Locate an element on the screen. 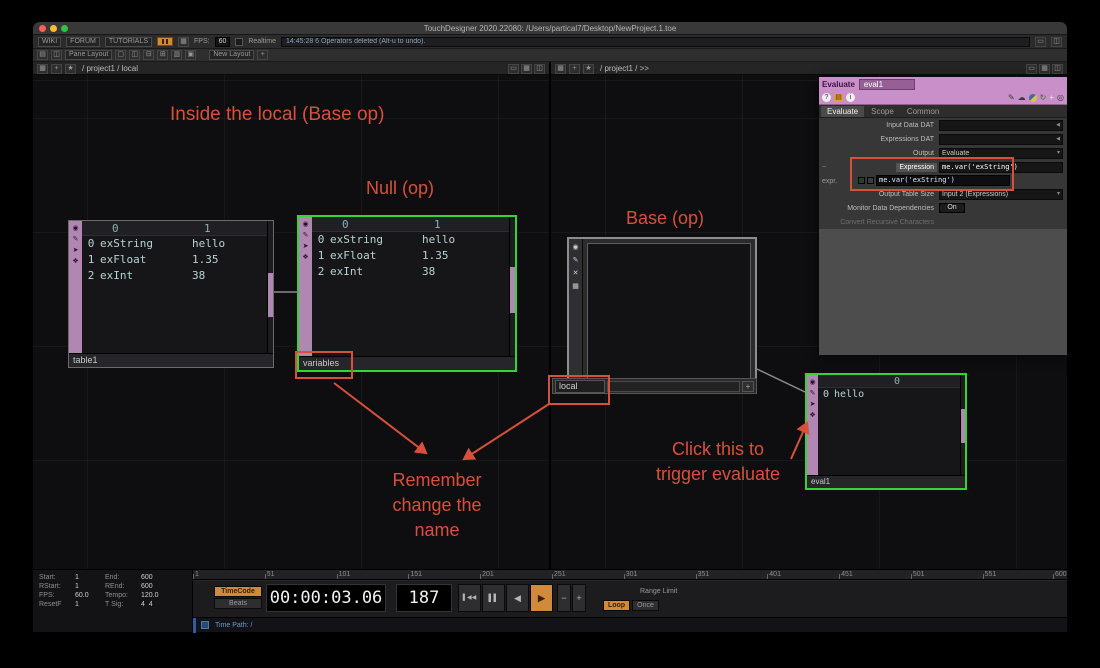 Image resolution: width=1100 pixels, height=668 pixels. palette-icon: ◫ is located at coordinates (1056, 41).